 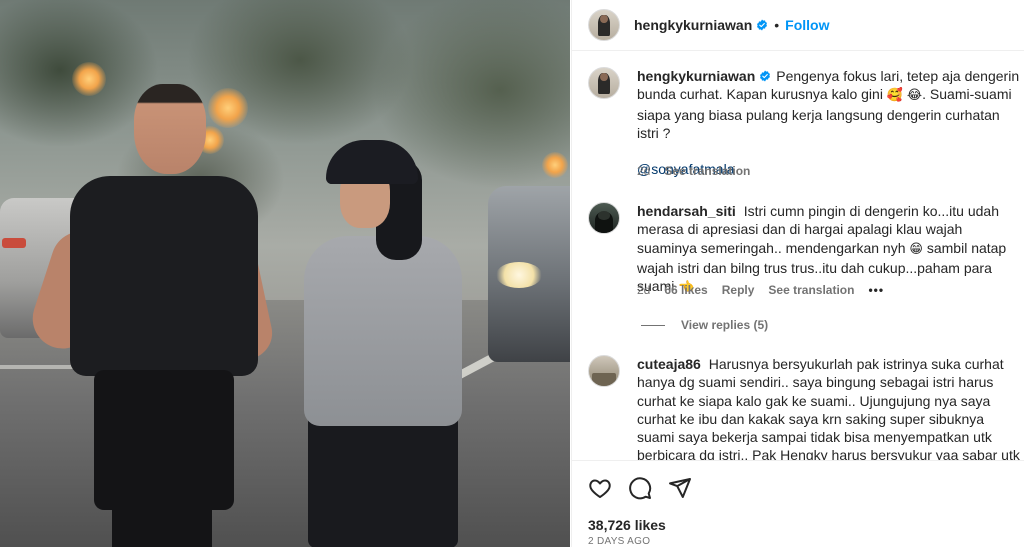 I want to click on emoji-grinning: 😁, so click(x=916, y=249).